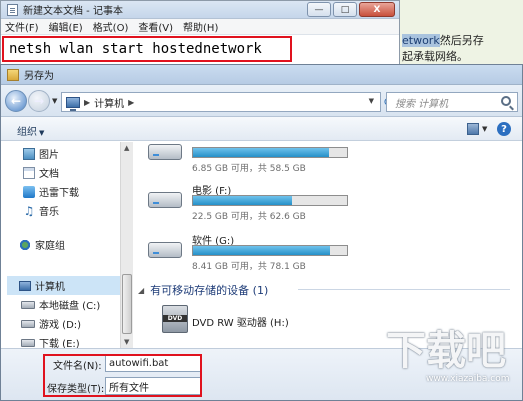 The width and height of the screenshot is (523, 401). What do you see at coordinates (29, 191) in the screenshot?
I see `download-folder-icon` at bounding box center [29, 191].